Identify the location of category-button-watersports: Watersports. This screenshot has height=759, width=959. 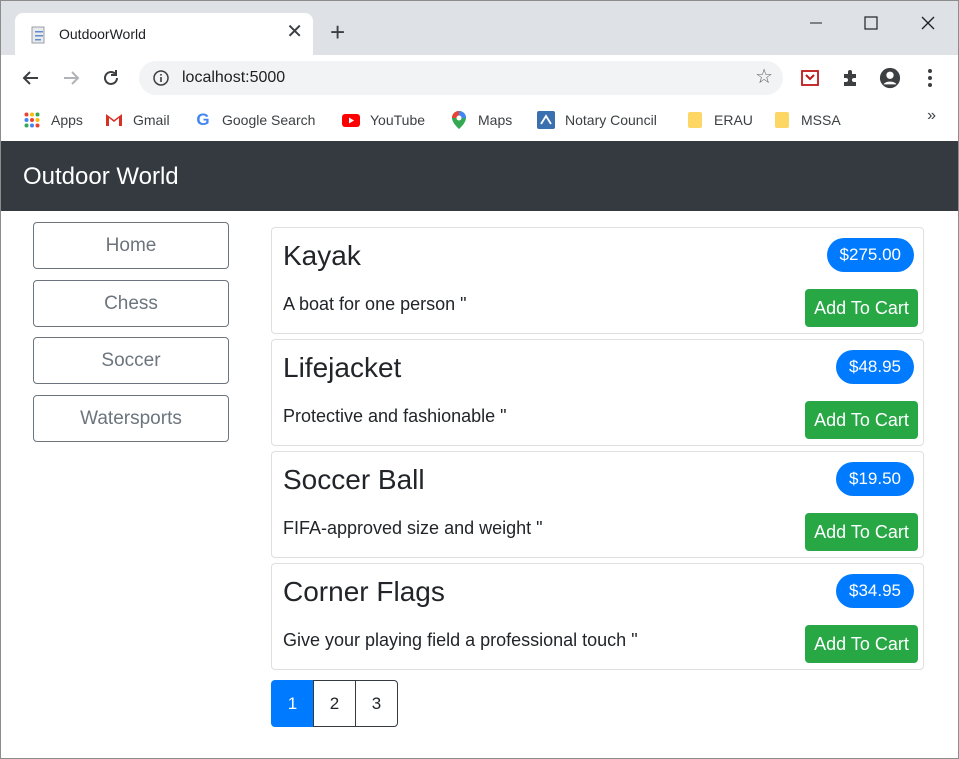
(131, 418).